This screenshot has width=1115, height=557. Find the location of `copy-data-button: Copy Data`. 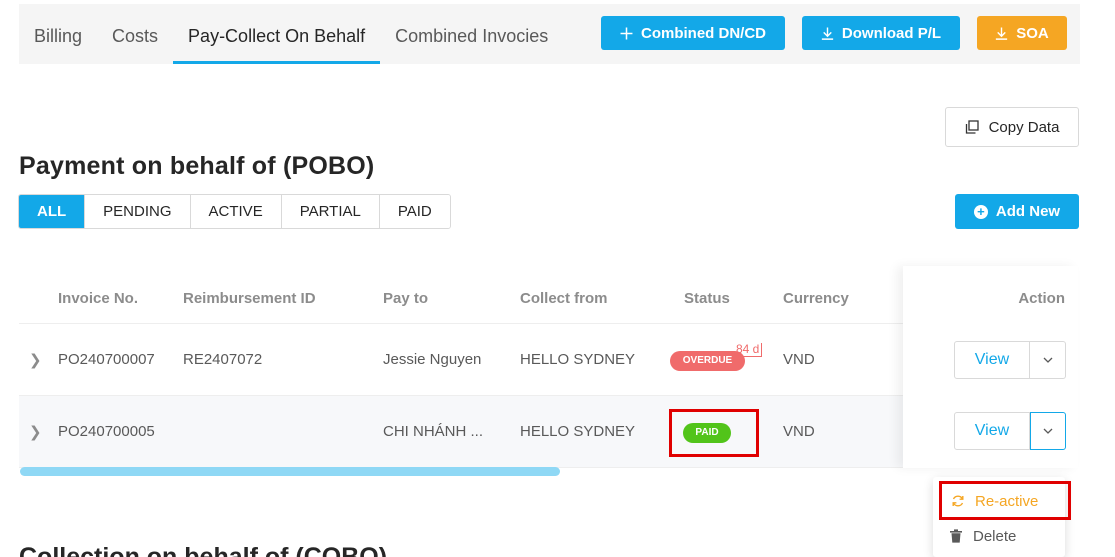

copy-data-button: Copy Data is located at coordinates (1012, 127).